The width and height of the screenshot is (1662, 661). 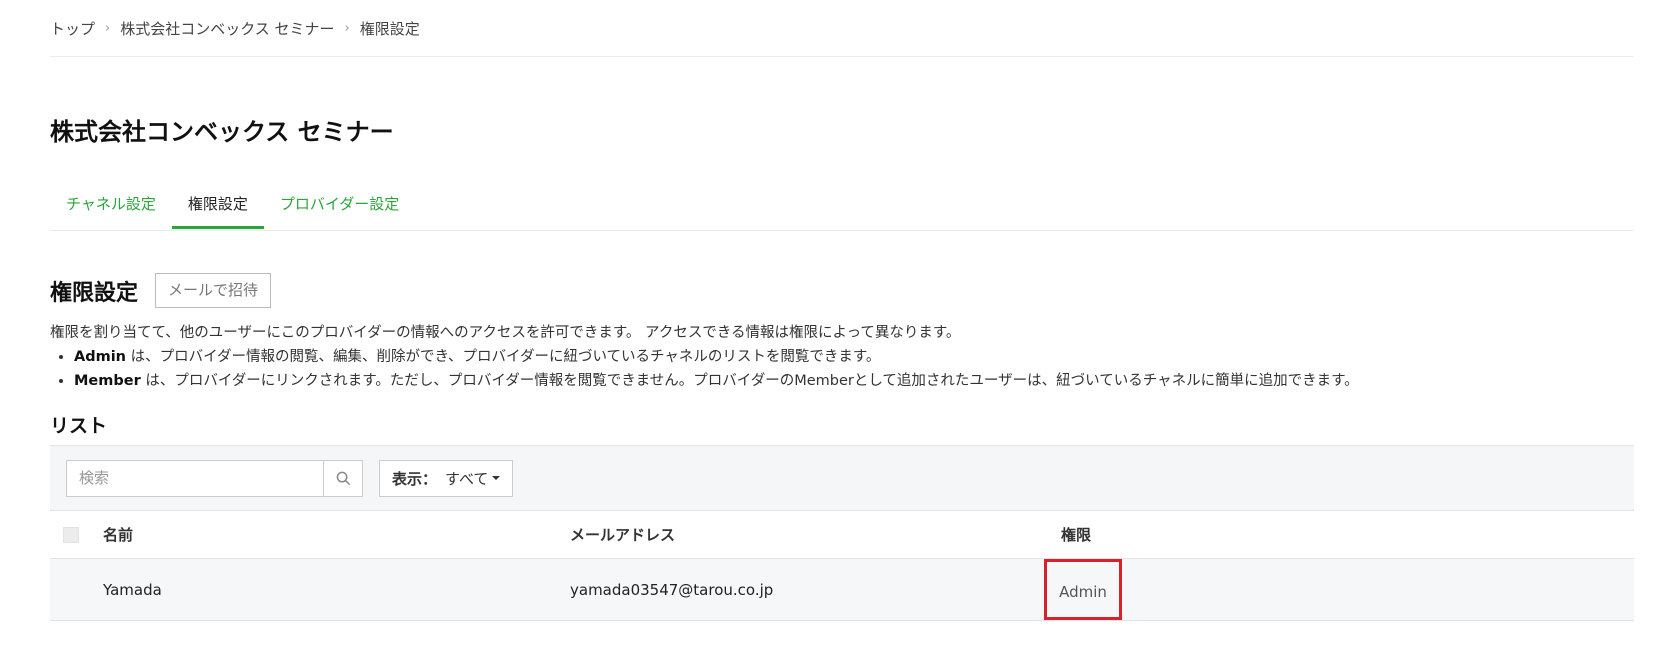 I want to click on section-header: 権限設定 メールで招待, so click(x=842, y=290).